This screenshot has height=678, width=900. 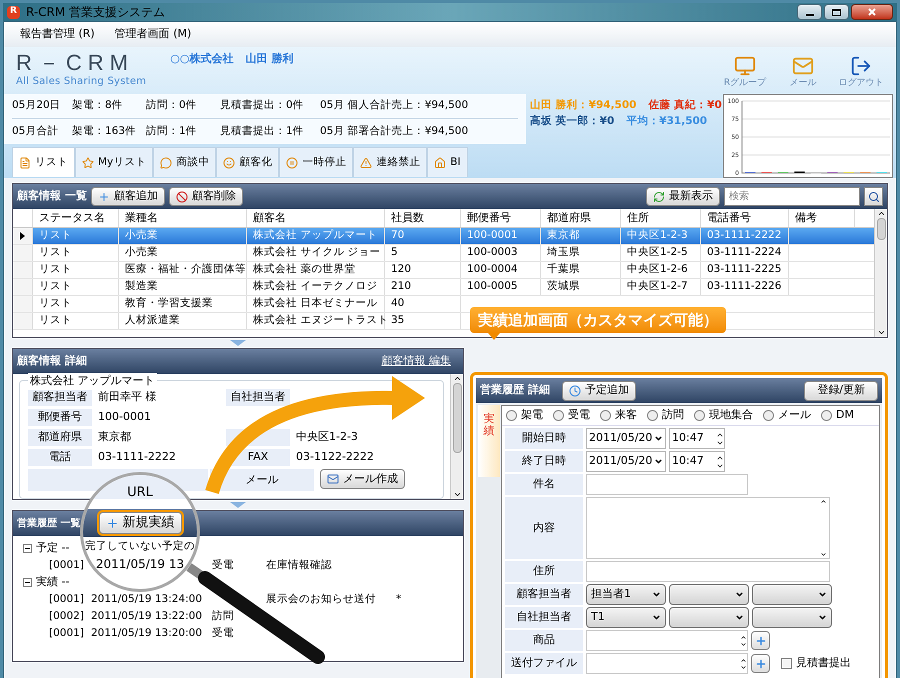 I want to click on callout-pointer-icon, so click(x=494, y=336).